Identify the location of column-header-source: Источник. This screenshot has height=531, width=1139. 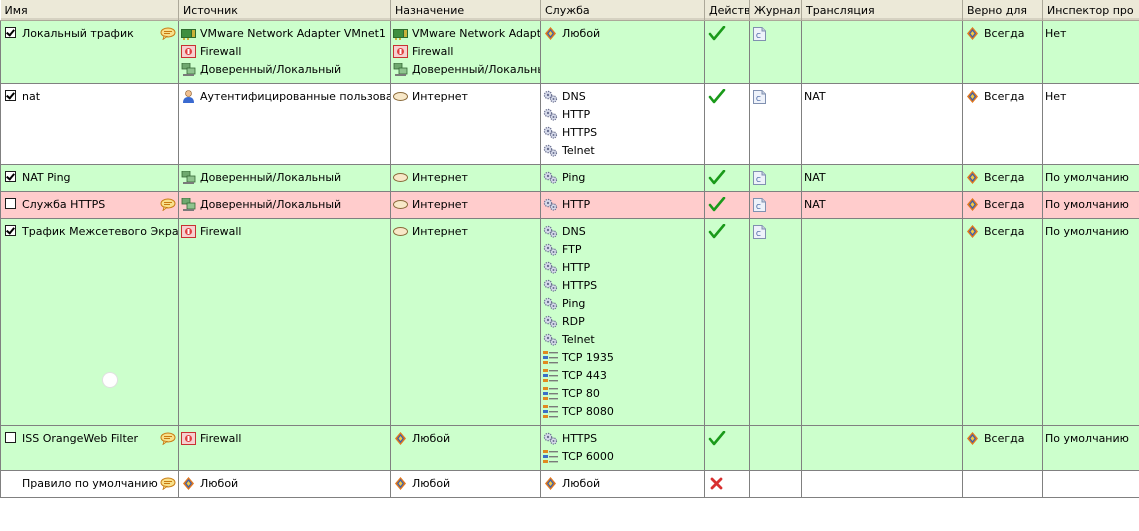
(284, 10).